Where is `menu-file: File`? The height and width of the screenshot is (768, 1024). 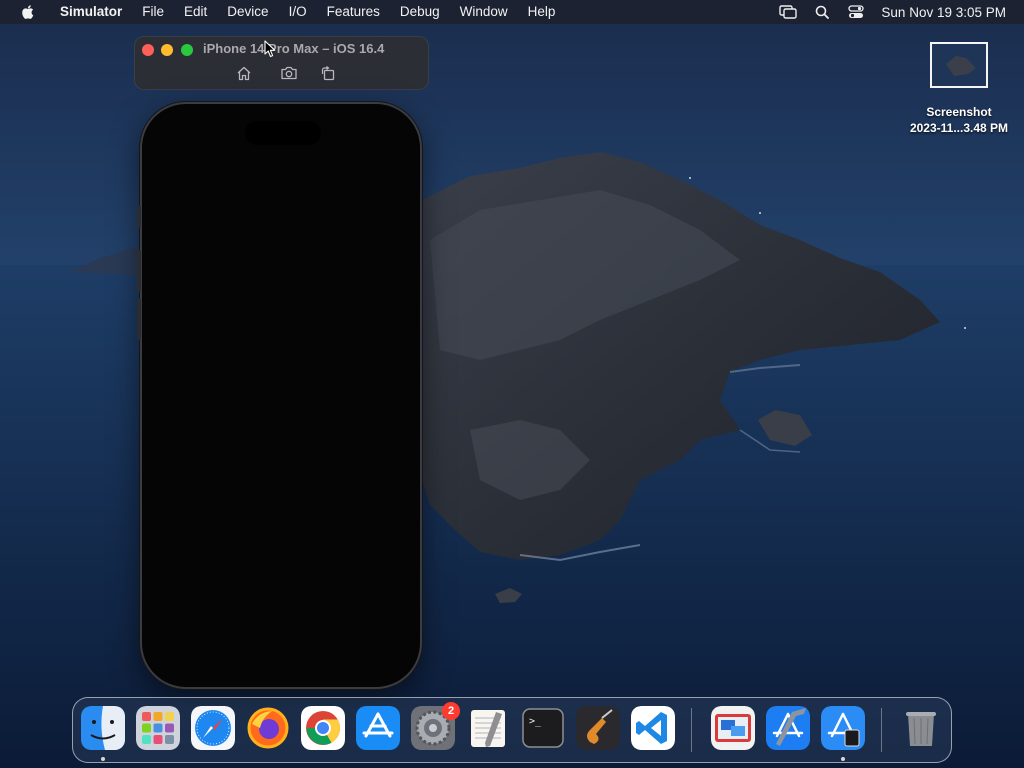
menu-file: File is located at coordinates (153, 12).